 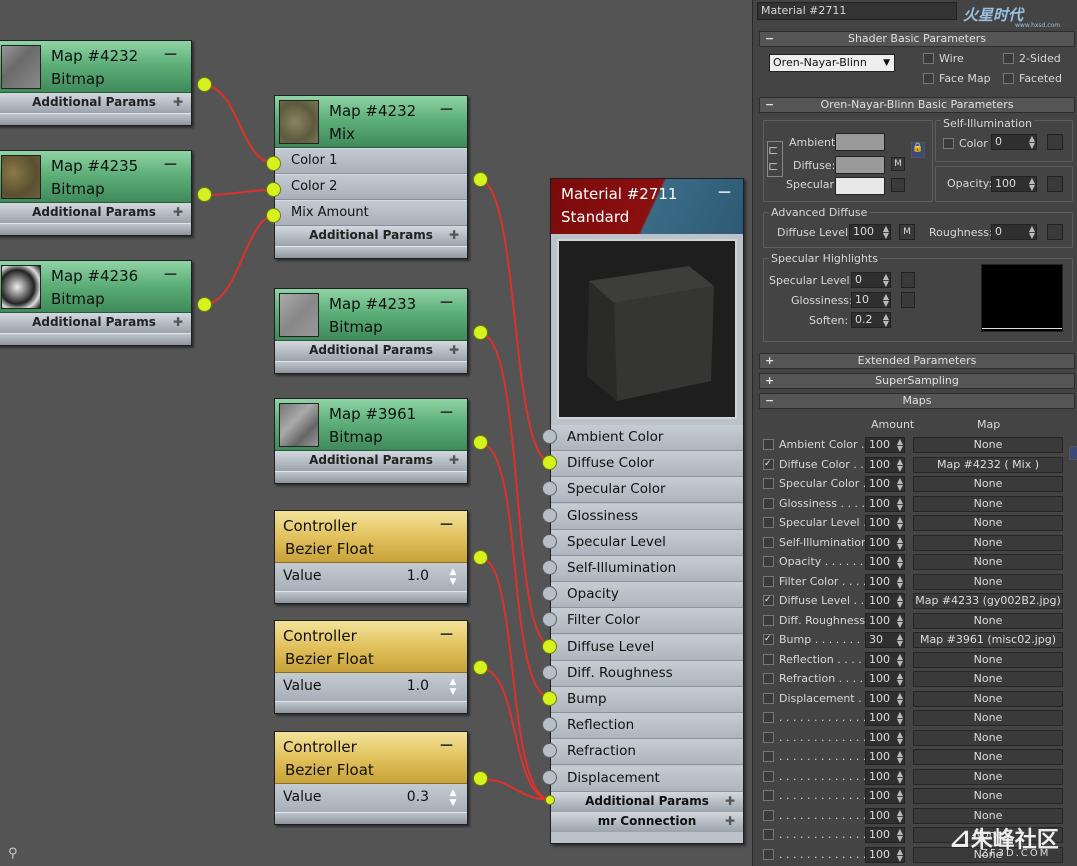 I want to click on map-slot-button: Map #4232 ( Mix ), so click(x=988, y=464).